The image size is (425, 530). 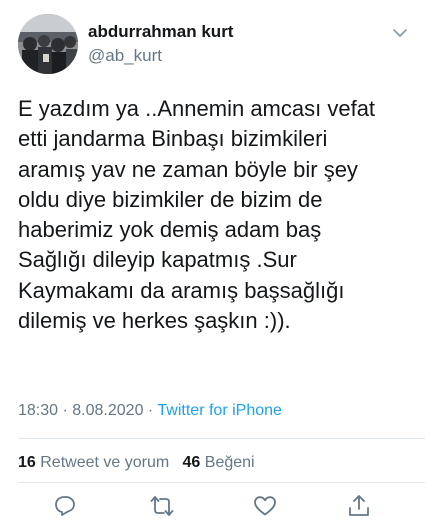 What do you see at coordinates (265, 506) in the screenshot?
I see `heart-icon` at bounding box center [265, 506].